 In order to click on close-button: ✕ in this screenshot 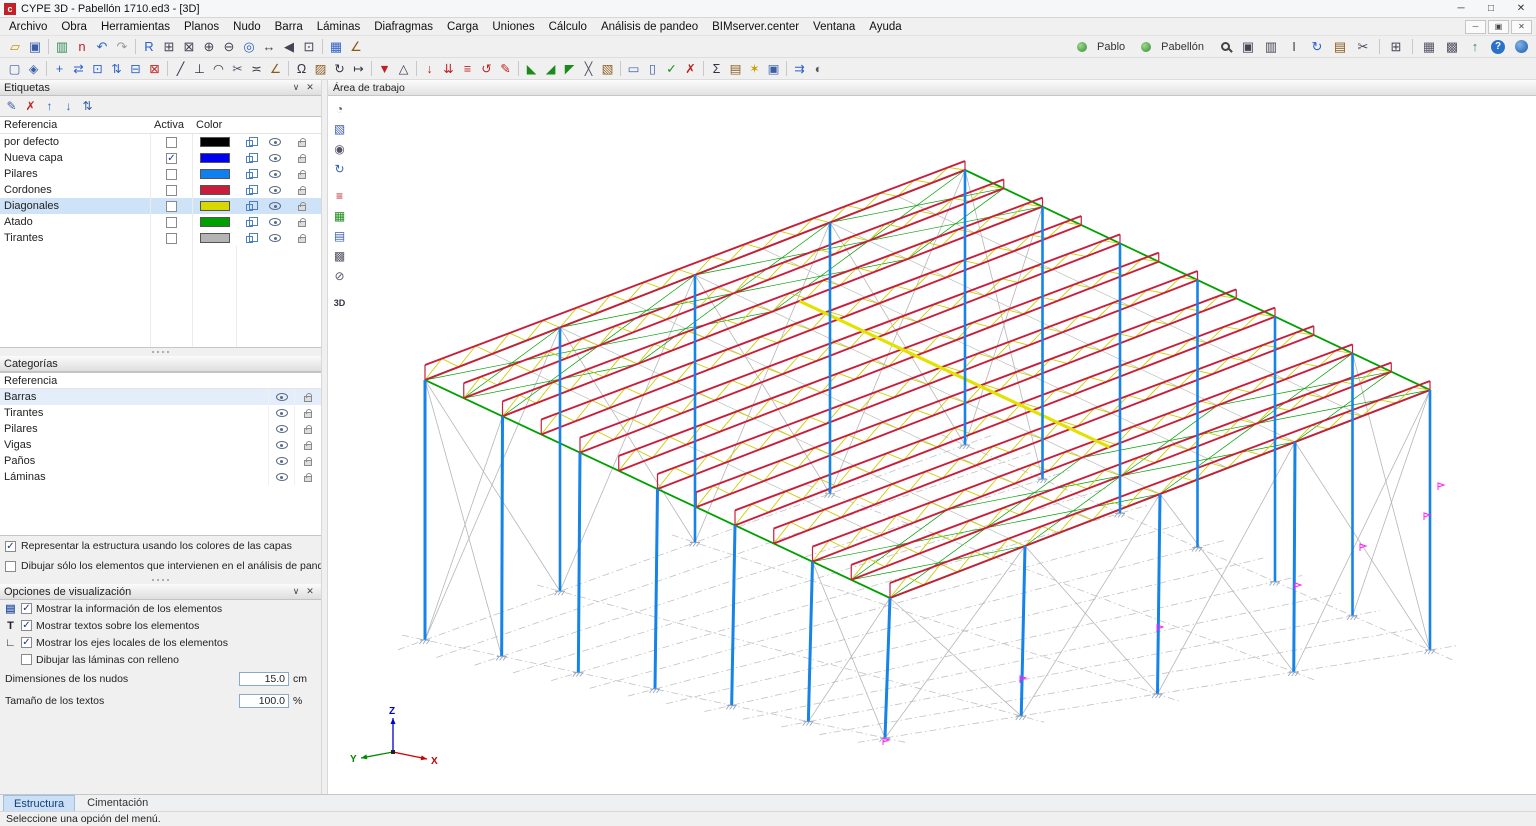, I will do `click(1521, 8)`.